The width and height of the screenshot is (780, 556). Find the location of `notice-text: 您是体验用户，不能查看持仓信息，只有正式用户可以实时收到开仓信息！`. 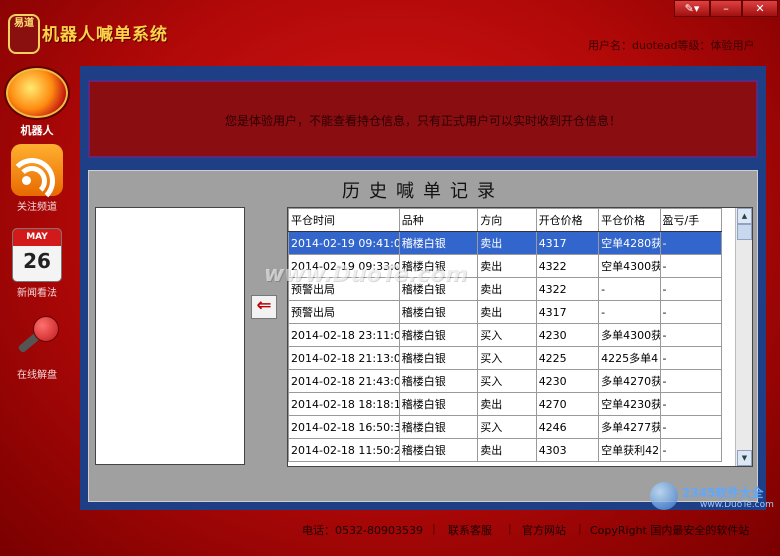

notice-text: 您是体验用户，不能查看持仓信息，只有正式用户可以实时收到开仓信息！ is located at coordinates (422, 121).